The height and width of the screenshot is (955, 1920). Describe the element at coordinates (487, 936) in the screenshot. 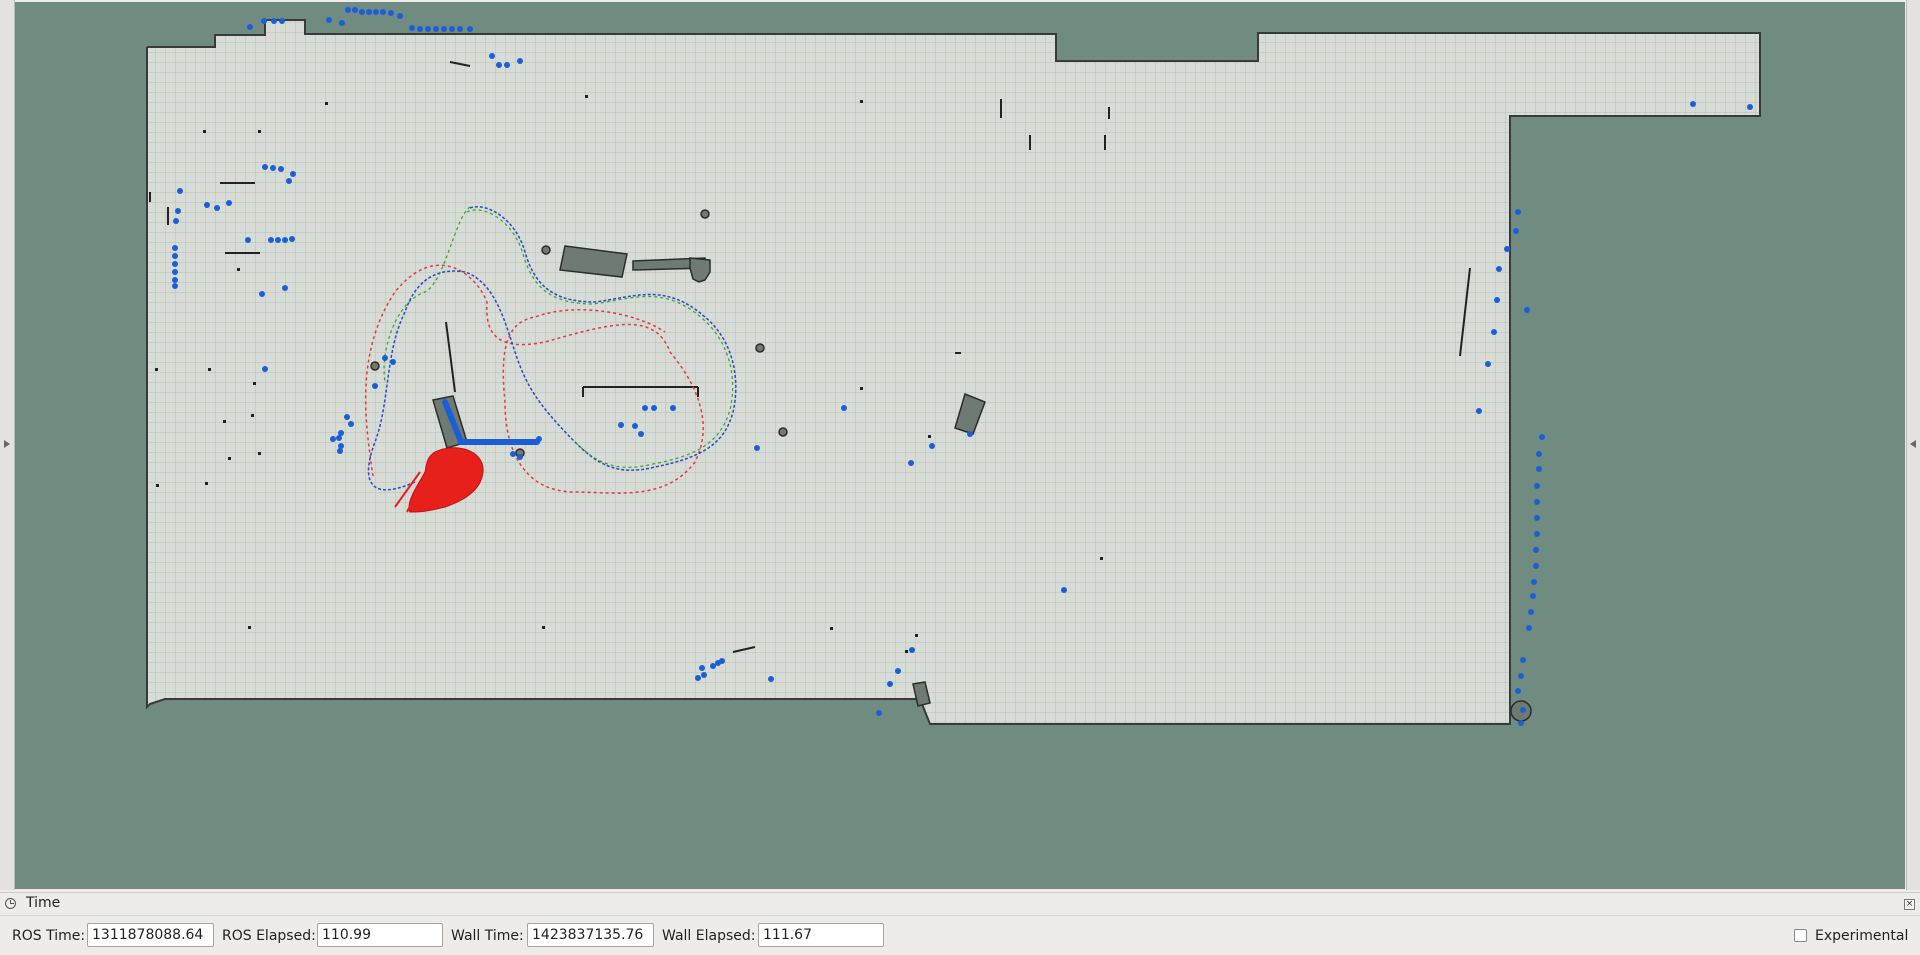

I see `wall-time-label: Wall Time:` at that location.